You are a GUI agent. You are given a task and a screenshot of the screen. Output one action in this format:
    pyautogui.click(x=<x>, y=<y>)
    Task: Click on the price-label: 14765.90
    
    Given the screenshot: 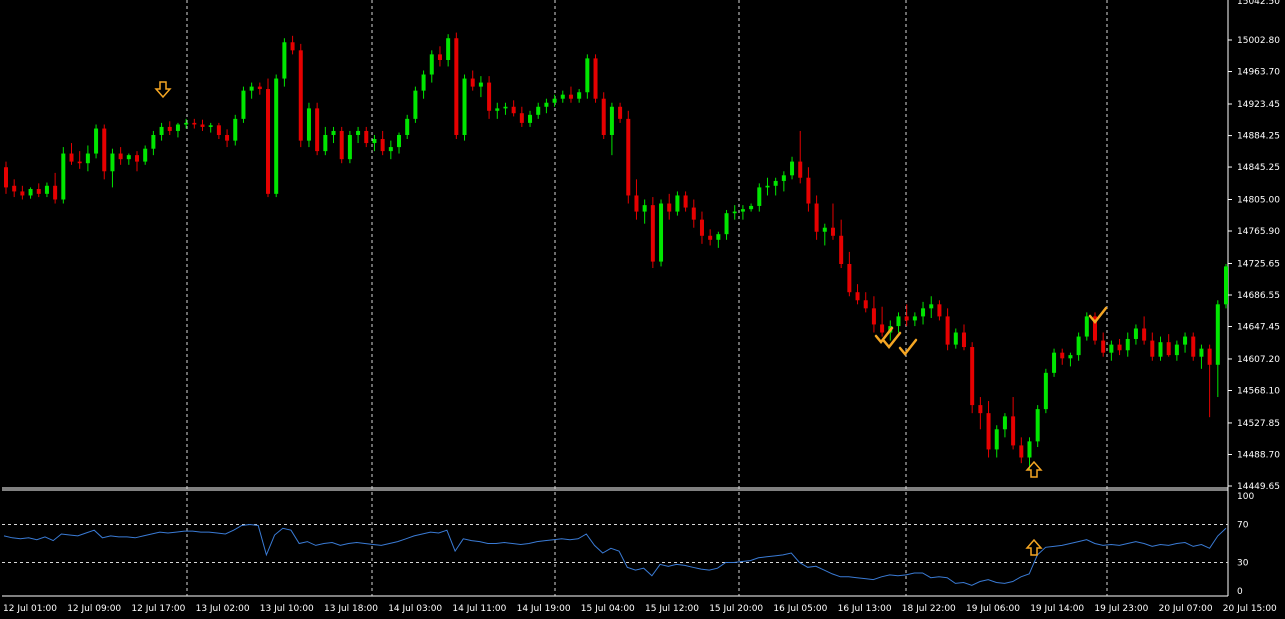 What is the action you would take?
    pyautogui.click(x=1258, y=232)
    